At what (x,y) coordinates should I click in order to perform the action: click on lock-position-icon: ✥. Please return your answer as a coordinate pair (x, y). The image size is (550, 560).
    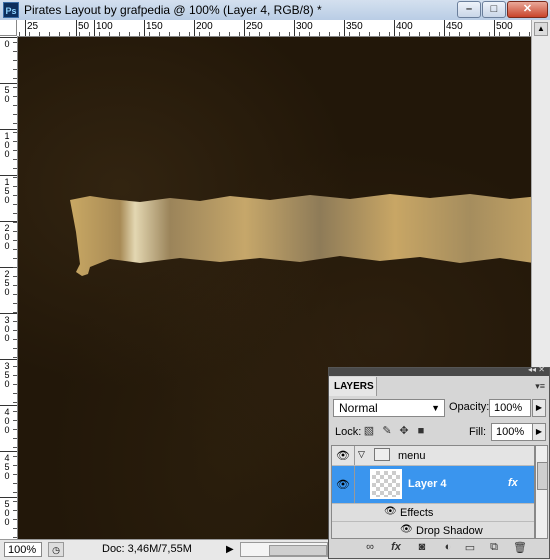
    Looking at the image, I should click on (404, 431).